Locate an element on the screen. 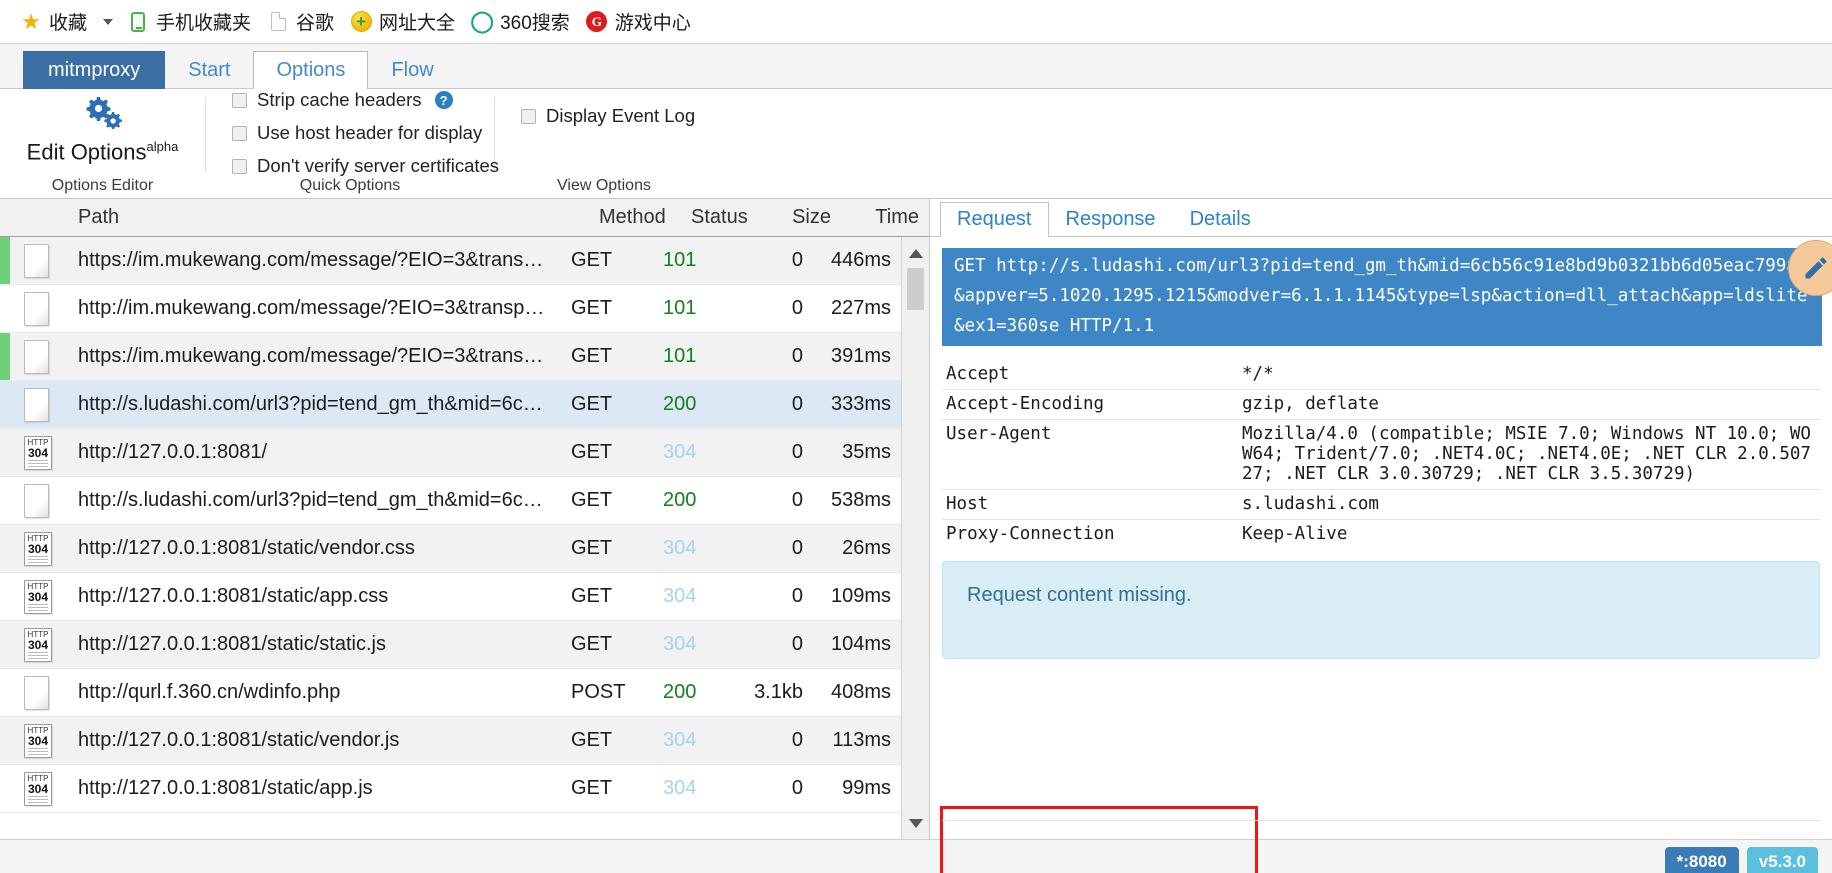 Image resolution: width=1832 pixels, height=873 pixels. table-row: HTTP 304 http://127.0.0.1:8081/GET 304 0 35ms is located at coordinates (450, 453).